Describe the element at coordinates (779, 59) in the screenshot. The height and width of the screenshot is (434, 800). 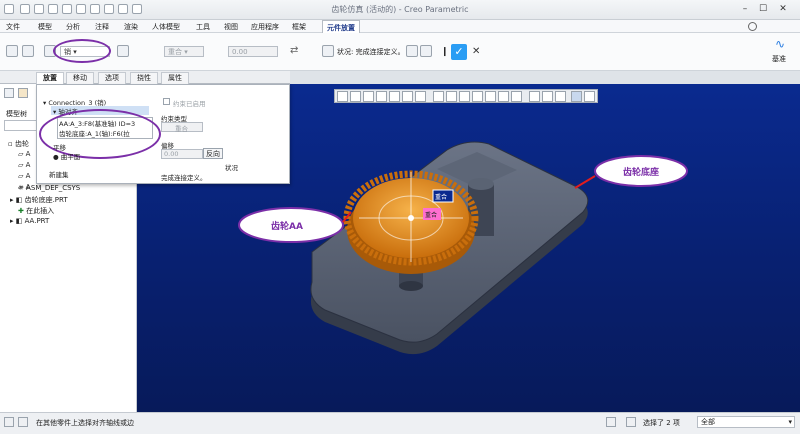
I see `datum-label: 基准` at that location.